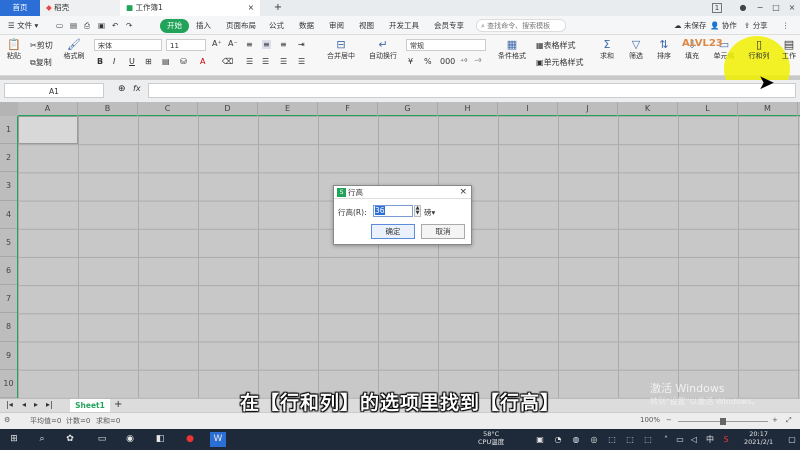  I want to click on file-explorer-icon: ▭, so click(102, 439).